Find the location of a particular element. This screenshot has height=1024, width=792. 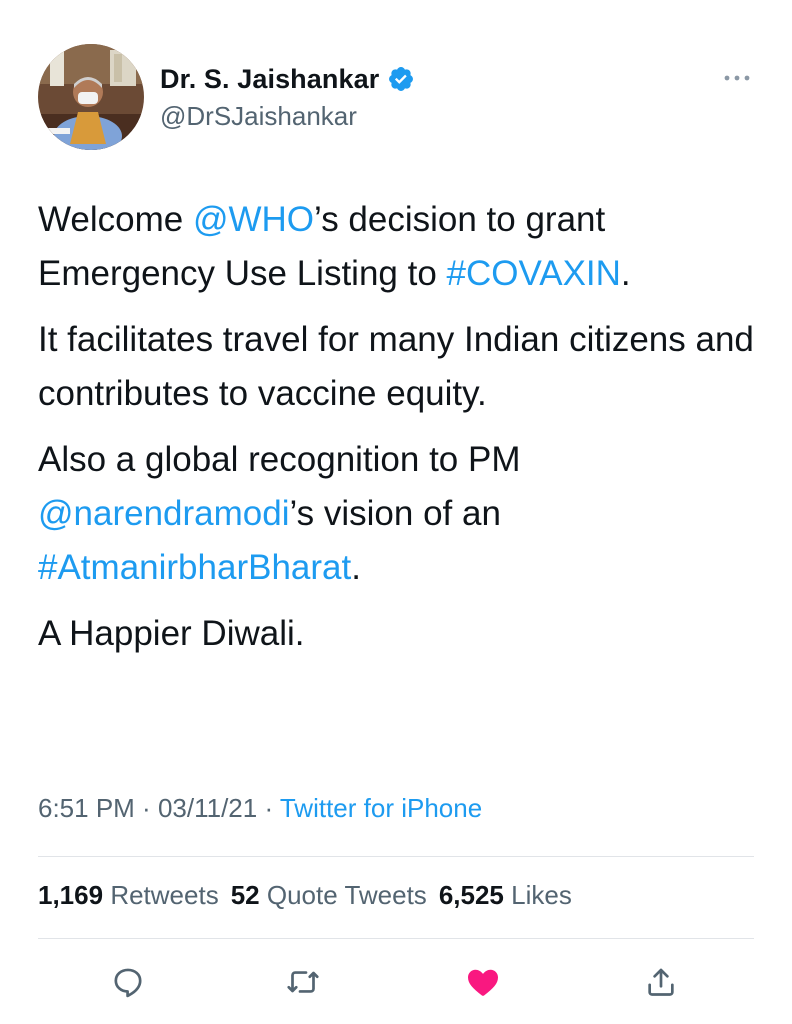

heart-icon is located at coordinates (483, 982).